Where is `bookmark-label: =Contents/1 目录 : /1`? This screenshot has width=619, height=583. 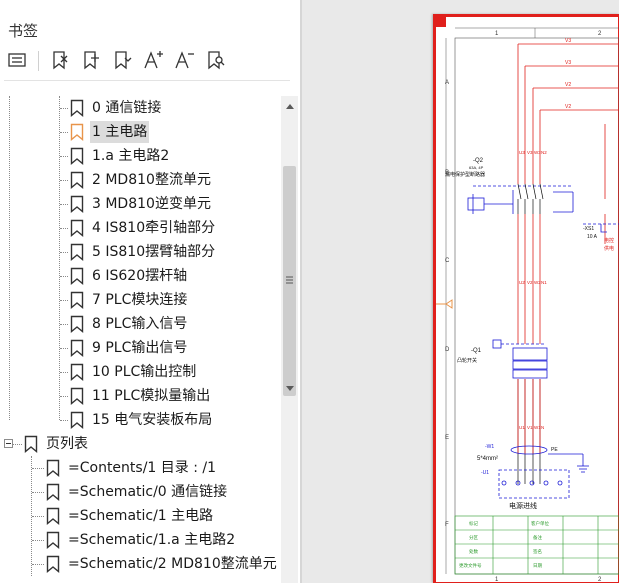
bookmark-label: =Contents/1 目录 : /1 is located at coordinates (142, 468).